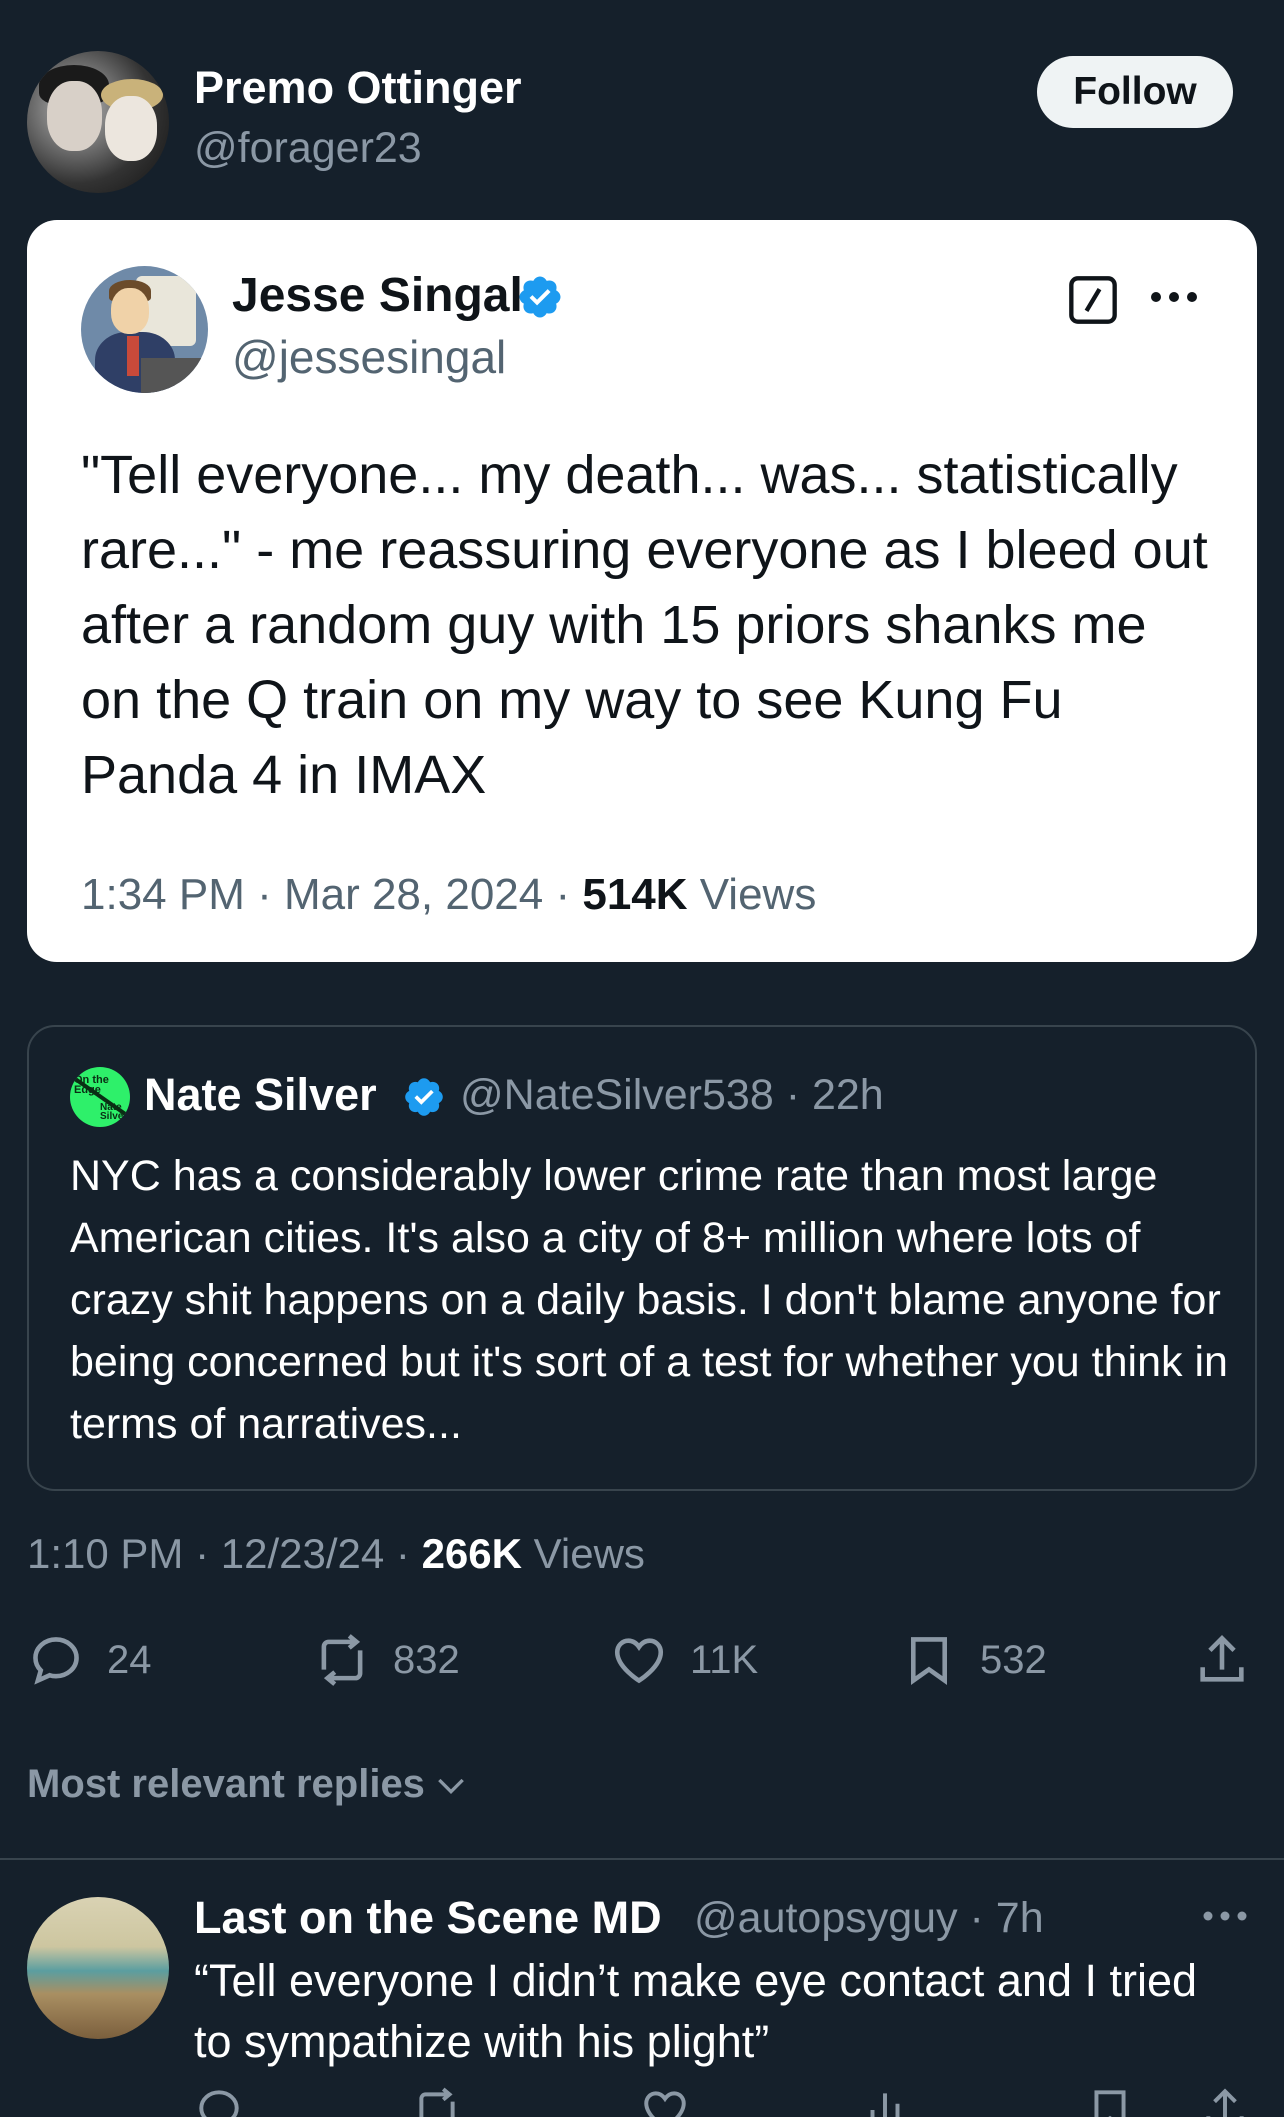 The width and height of the screenshot is (1284, 2117). Describe the element at coordinates (260, 1094) in the screenshot. I see `quoted-author-name: Nate Silver` at that location.